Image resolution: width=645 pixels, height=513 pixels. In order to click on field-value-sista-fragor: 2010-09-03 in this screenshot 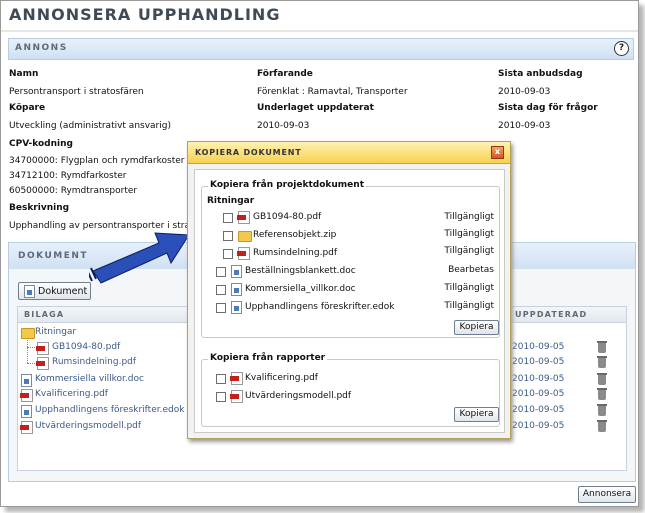, I will do `click(524, 126)`.